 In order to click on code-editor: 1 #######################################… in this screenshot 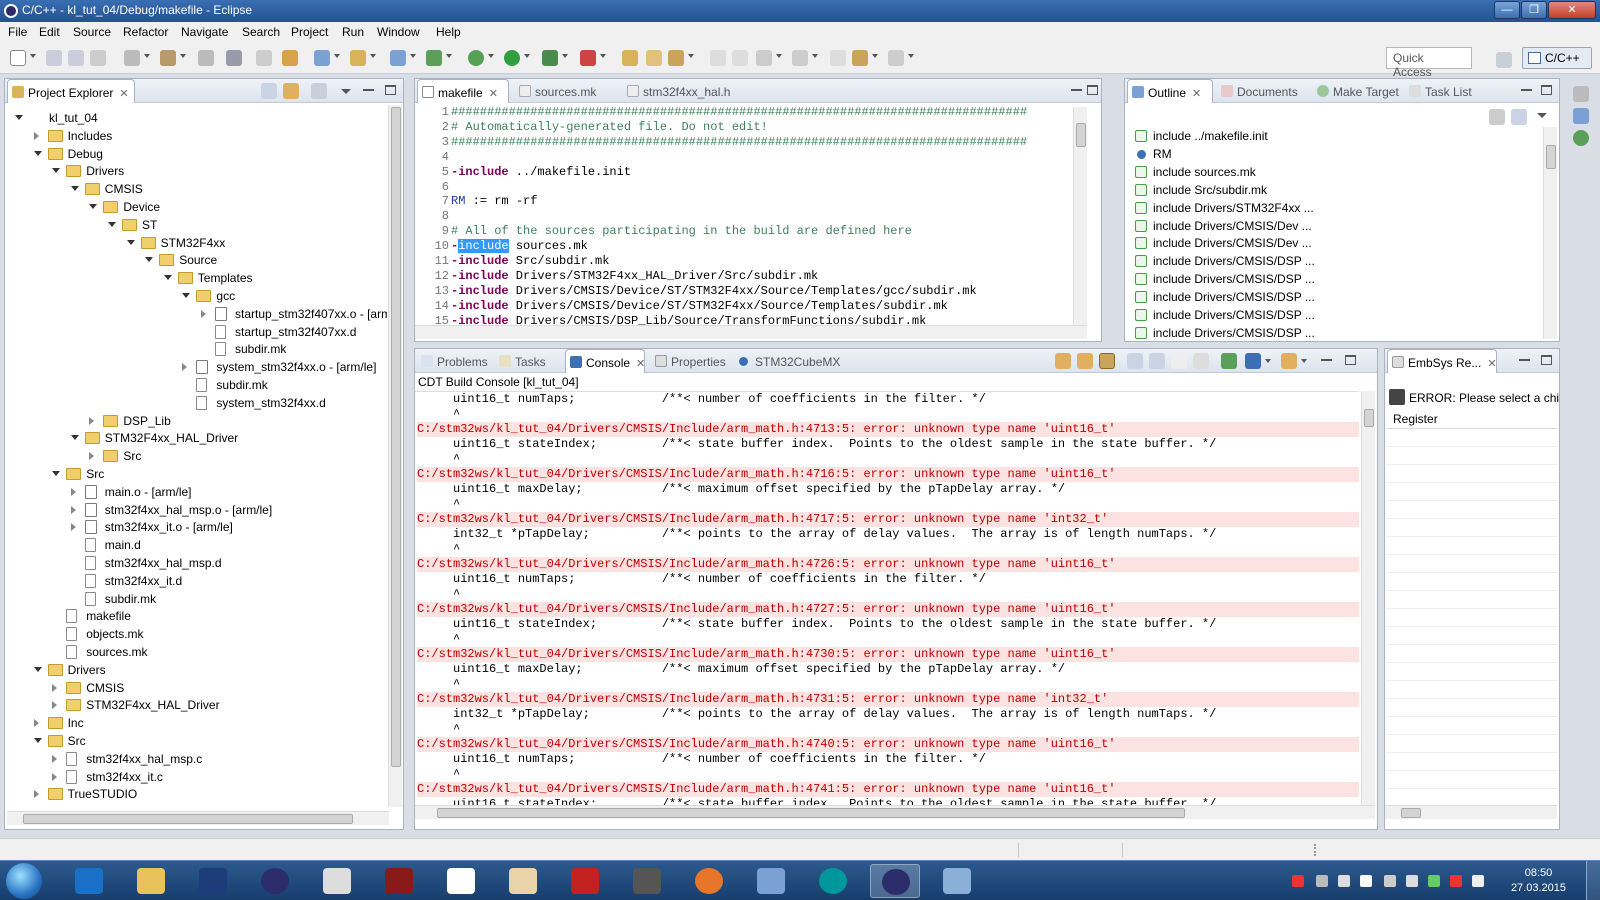, I will do `click(745, 216)`.